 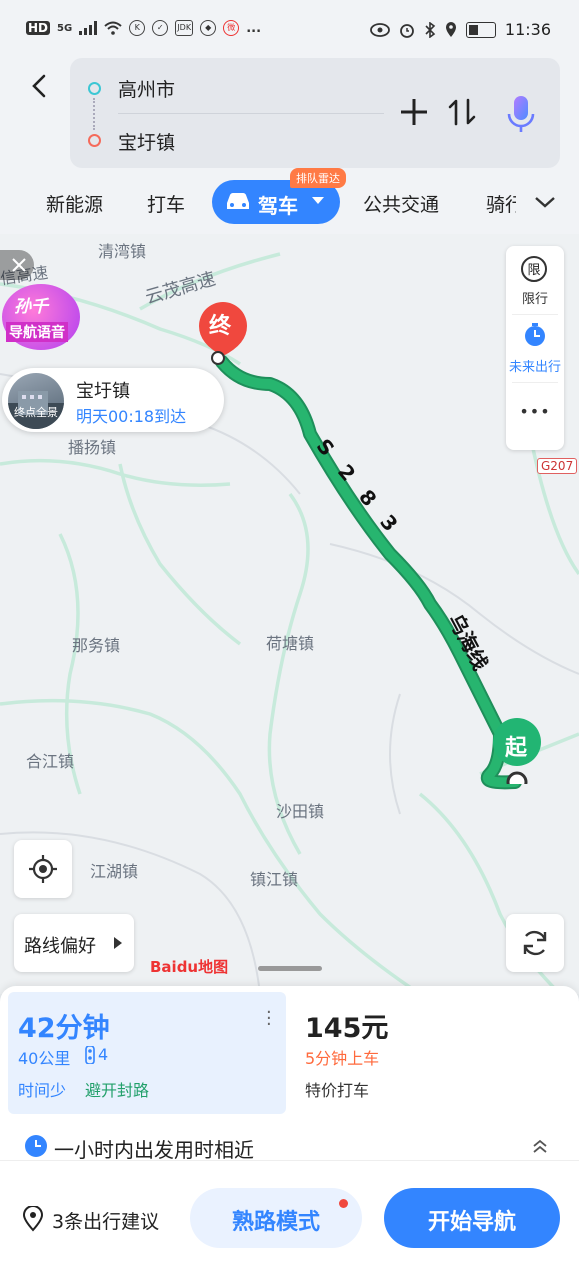 What do you see at coordinates (318, 178) in the screenshot?
I see `queue-radar-badge: 排队雷达` at bounding box center [318, 178].